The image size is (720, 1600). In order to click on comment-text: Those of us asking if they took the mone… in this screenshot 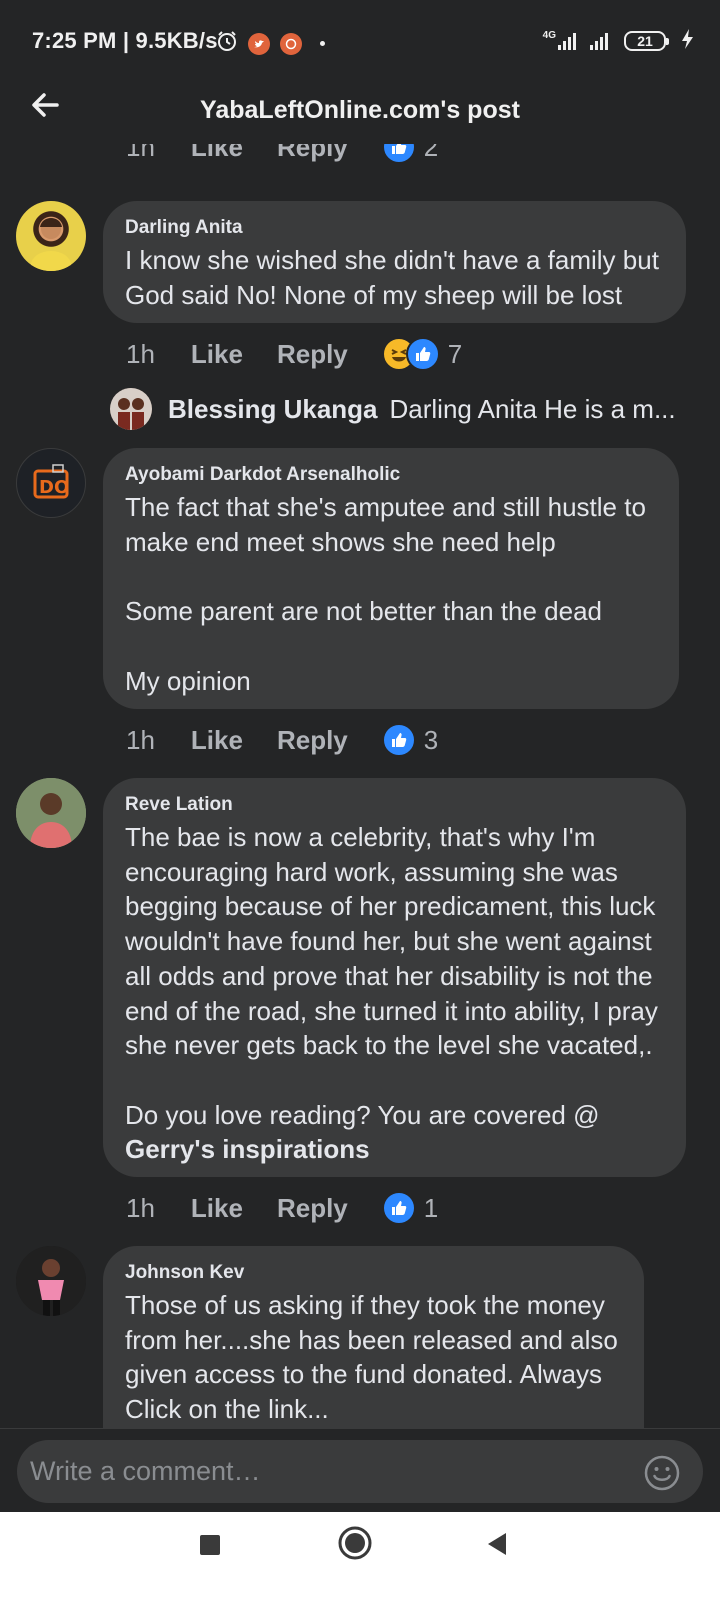, I will do `click(371, 1357)`.